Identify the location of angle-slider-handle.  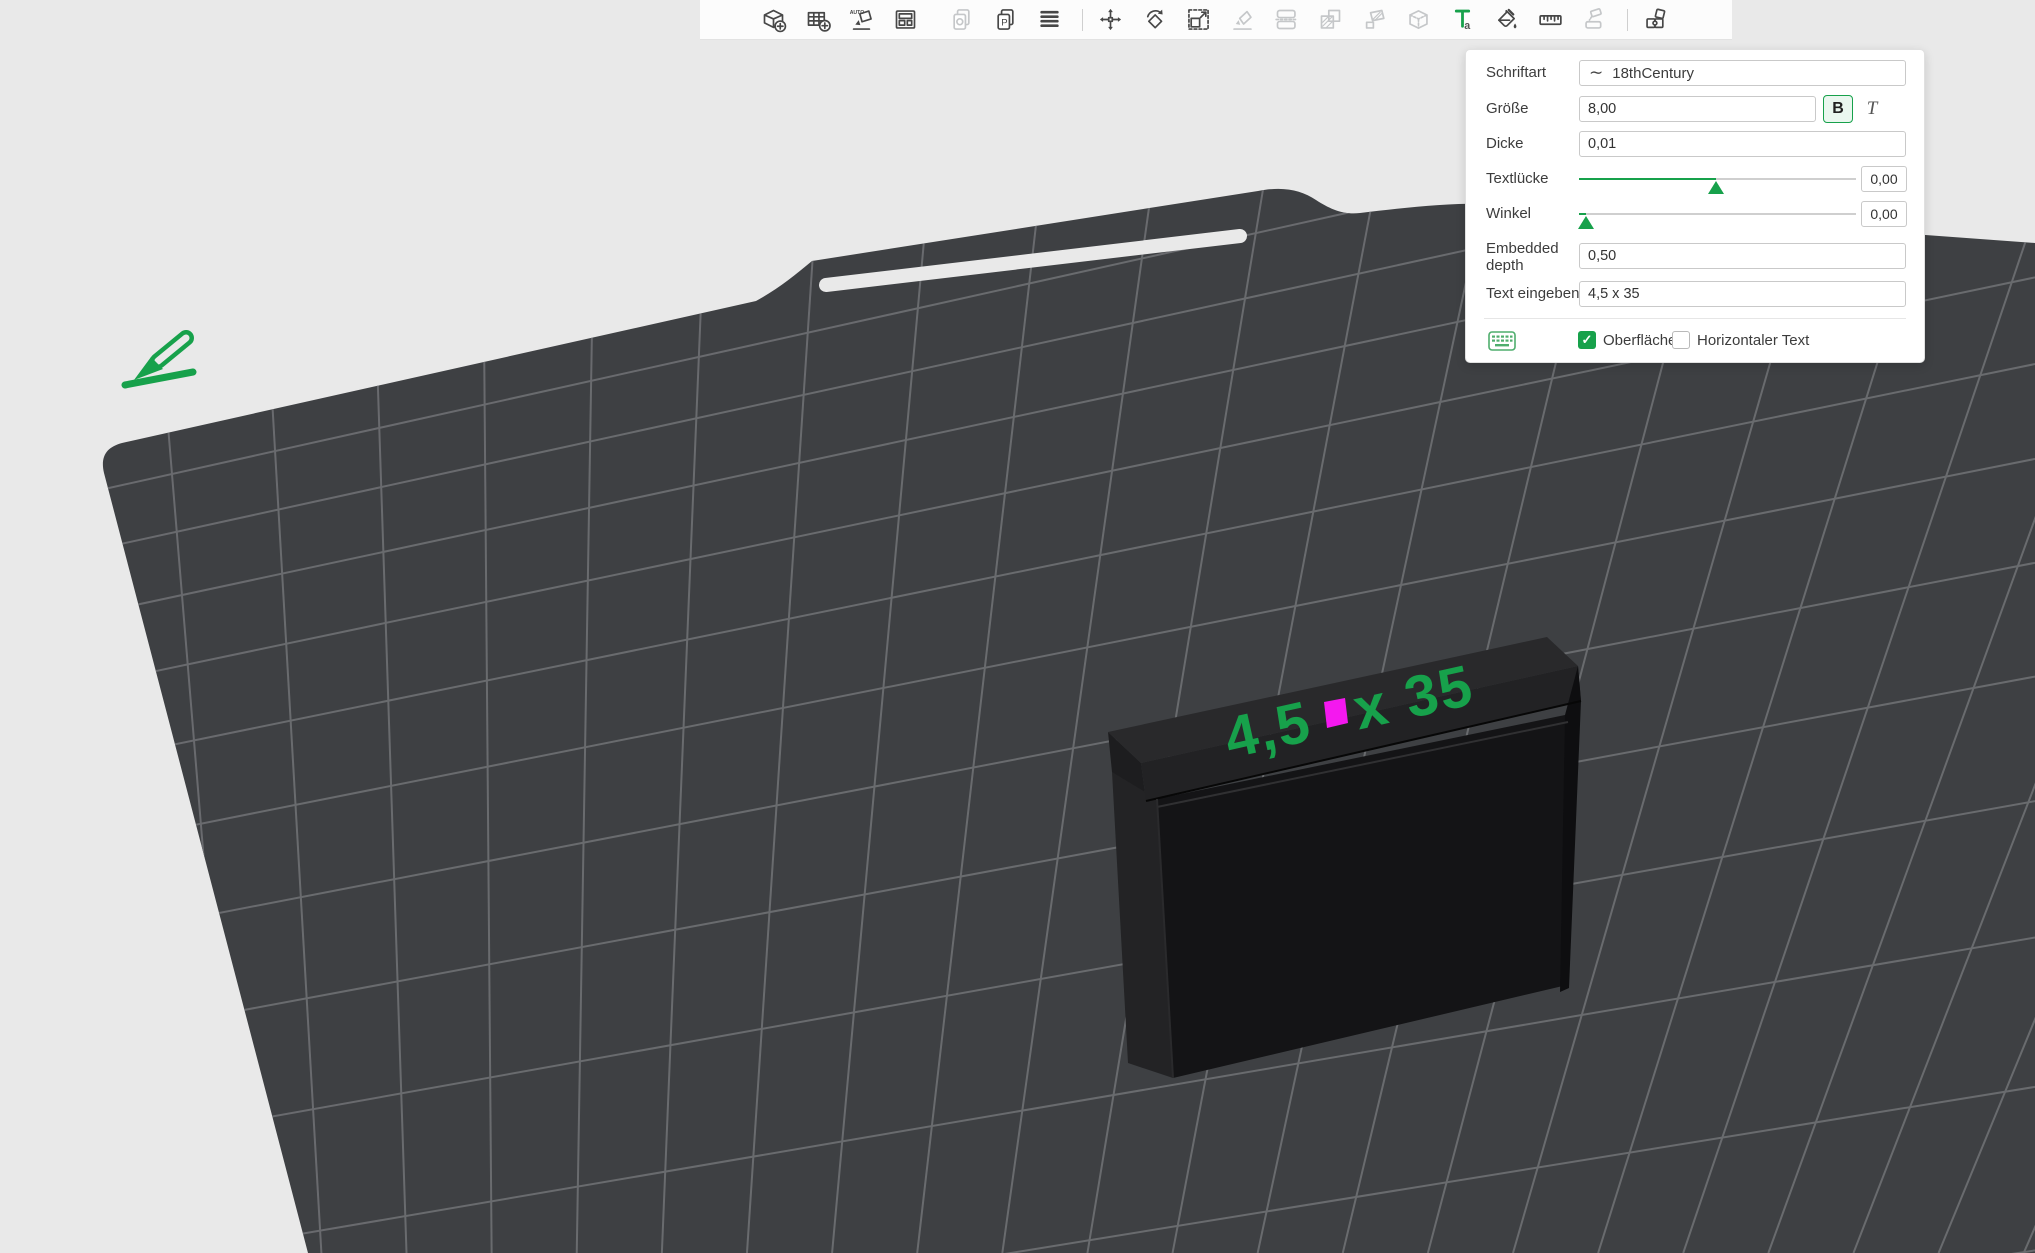
(1586, 222).